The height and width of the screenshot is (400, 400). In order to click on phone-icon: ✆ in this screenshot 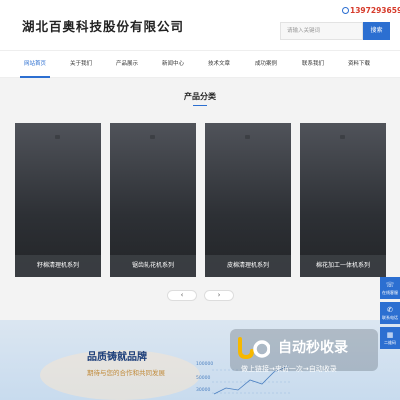, I will do `click(390, 310)`.